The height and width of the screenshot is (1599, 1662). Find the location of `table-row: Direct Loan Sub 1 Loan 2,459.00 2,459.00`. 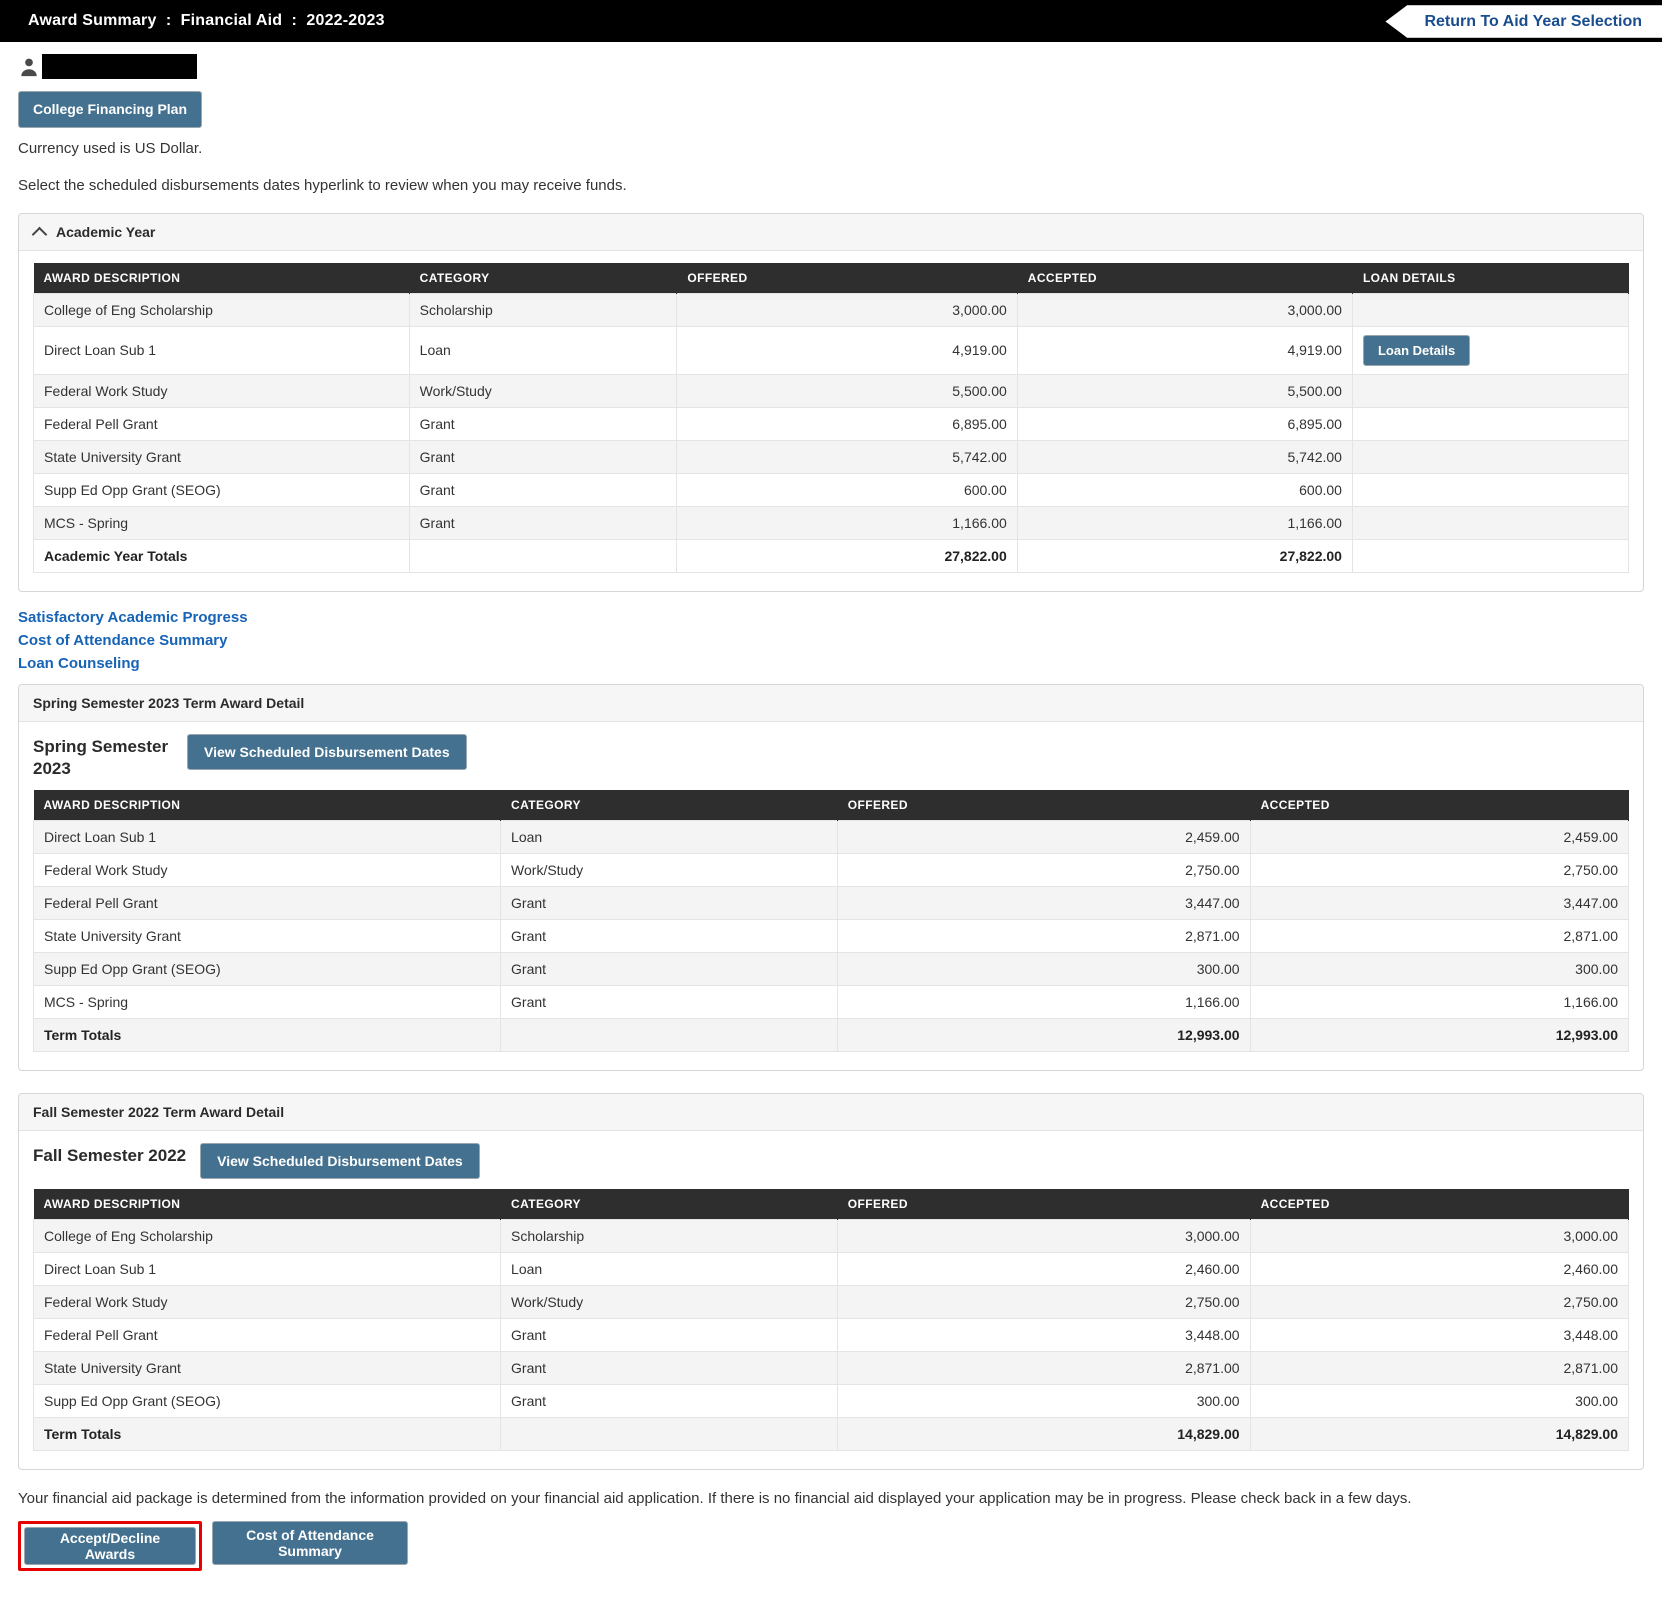

table-row: Direct Loan Sub 1 Loan 2,459.00 2,459.00 is located at coordinates (831, 836).